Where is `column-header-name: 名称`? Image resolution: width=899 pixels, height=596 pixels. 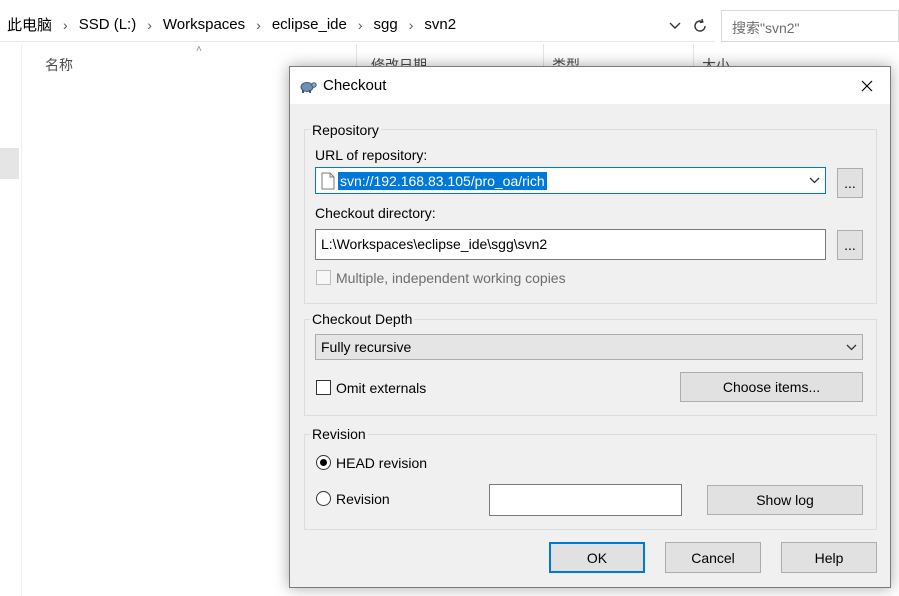
column-header-name: 名称 is located at coordinates (59, 65).